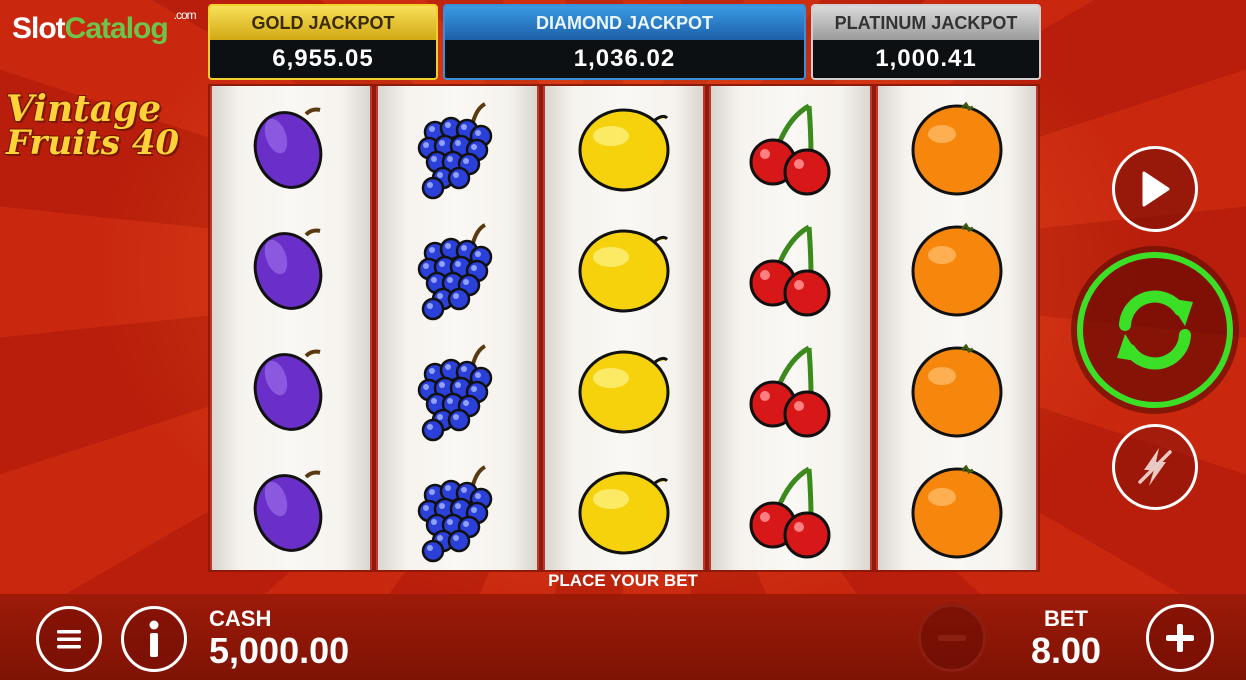 This screenshot has height=680, width=1246. What do you see at coordinates (279, 650) in the screenshot?
I see `cash-value: 5,000.00` at bounding box center [279, 650].